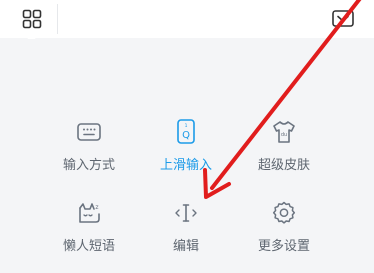 Image resolution: width=374 pixels, height=273 pixels. Describe the element at coordinates (185, 246) in the screenshot. I see `edit-label: 编辑` at that location.